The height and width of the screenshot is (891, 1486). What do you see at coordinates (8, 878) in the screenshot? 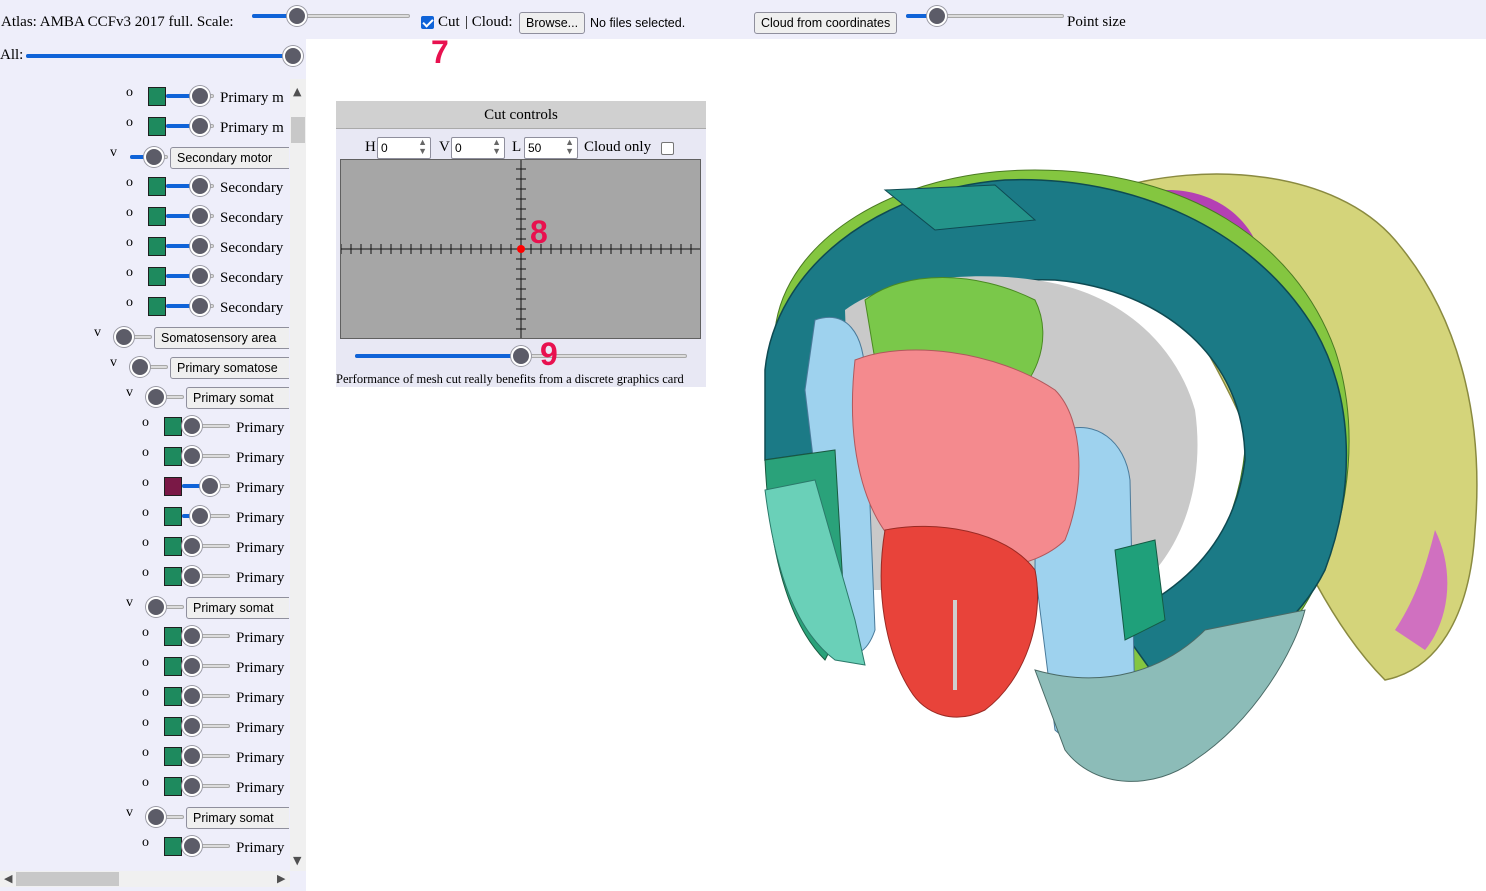
I see `scroll-left-icon: ◀` at bounding box center [8, 878].